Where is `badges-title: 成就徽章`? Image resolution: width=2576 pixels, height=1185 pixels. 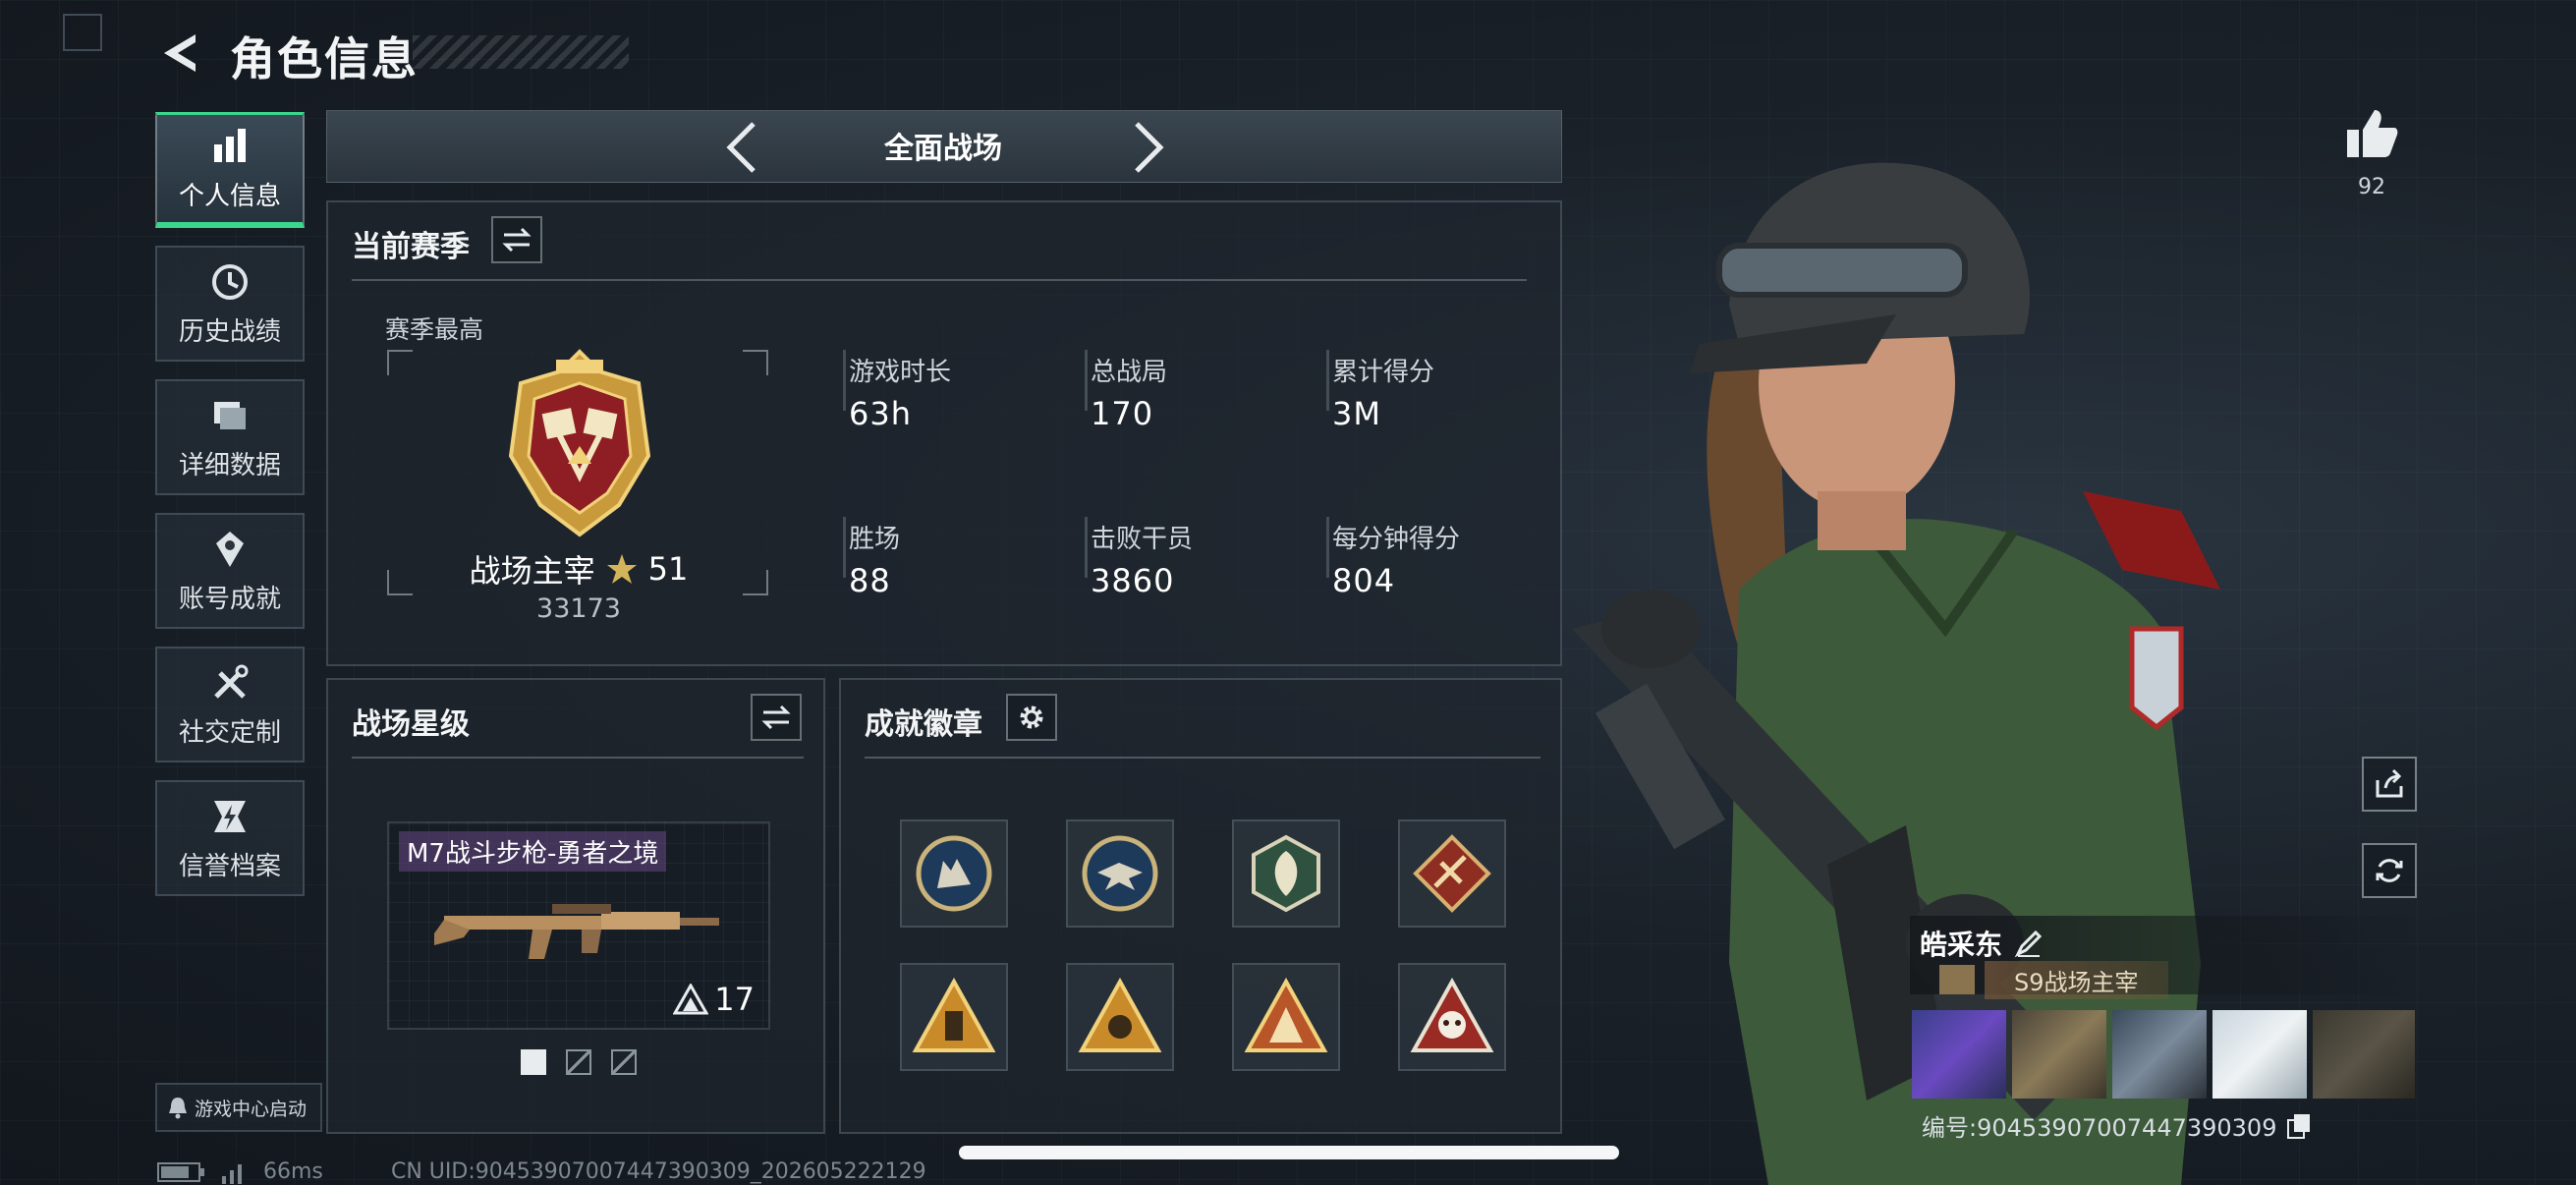
badges-title: 成就徽章 is located at coordinates (923, 724).